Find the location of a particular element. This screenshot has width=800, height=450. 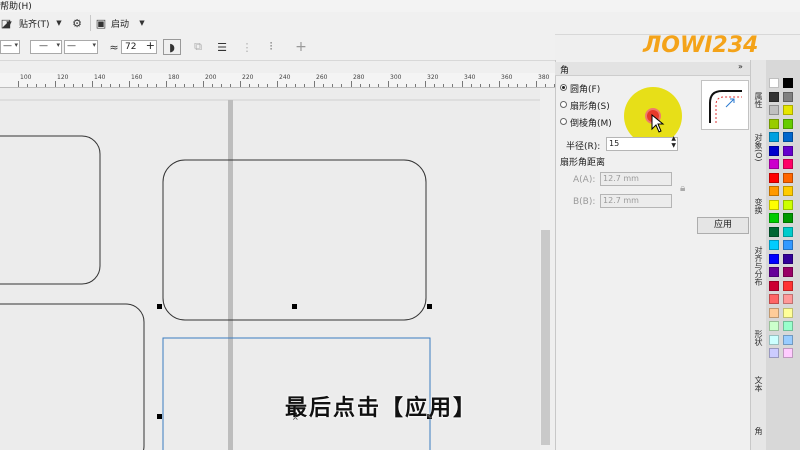

vertical-scrollbar is located at coordinates (545, 337).